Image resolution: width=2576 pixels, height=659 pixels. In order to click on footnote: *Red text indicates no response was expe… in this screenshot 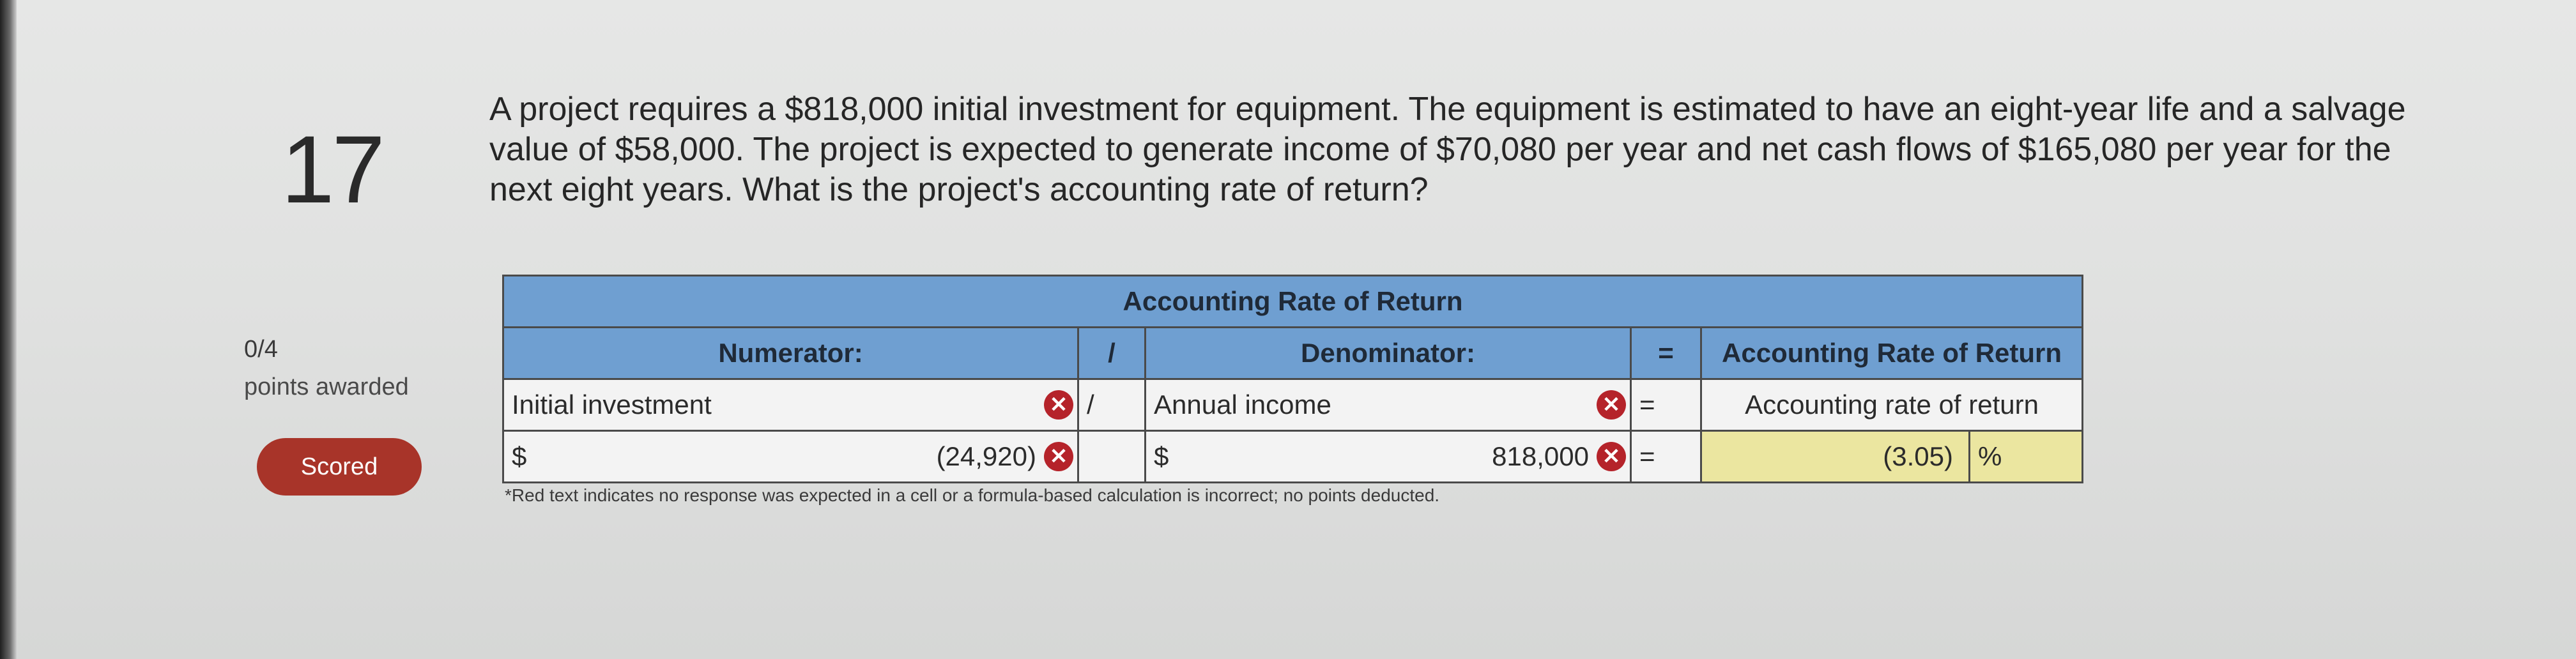, I will do `click(972, 495)`.